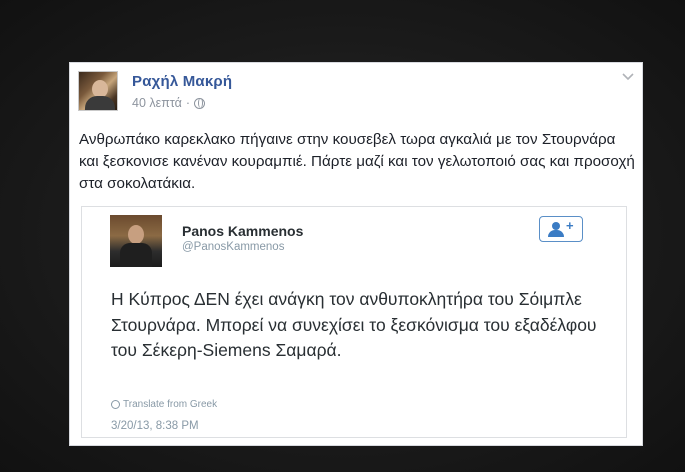 The height and width of the screenshot is (472, 685). I want to click on author-name: Ραχήλ Μακρή, so click(182, 81).